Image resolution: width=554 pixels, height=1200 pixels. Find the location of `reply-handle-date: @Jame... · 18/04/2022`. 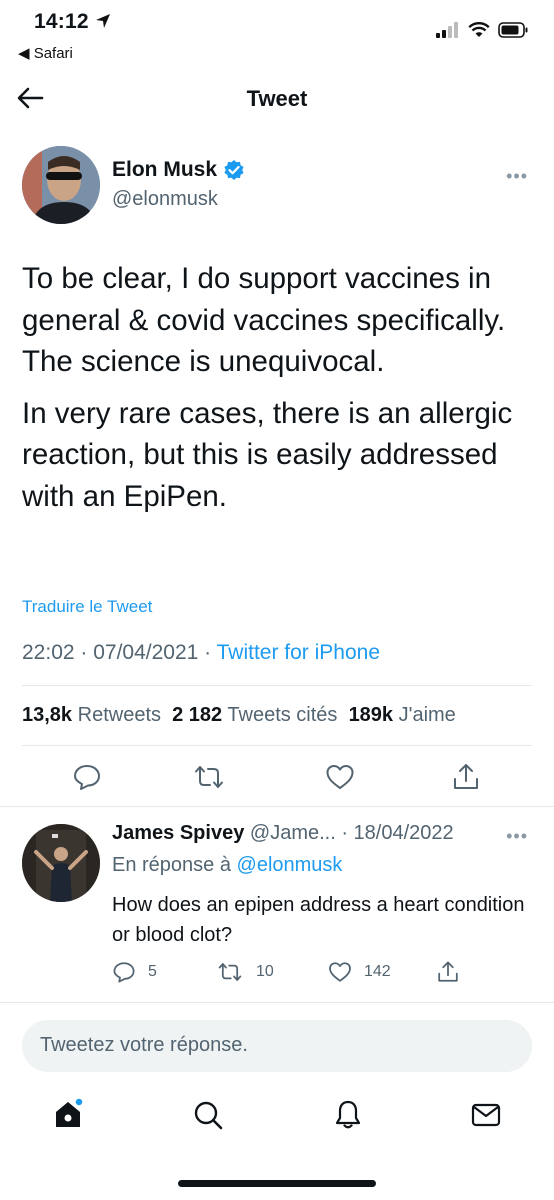

reply-handle-date: @Jame... · 18/04/2022 is located at coordinates (352, 833).